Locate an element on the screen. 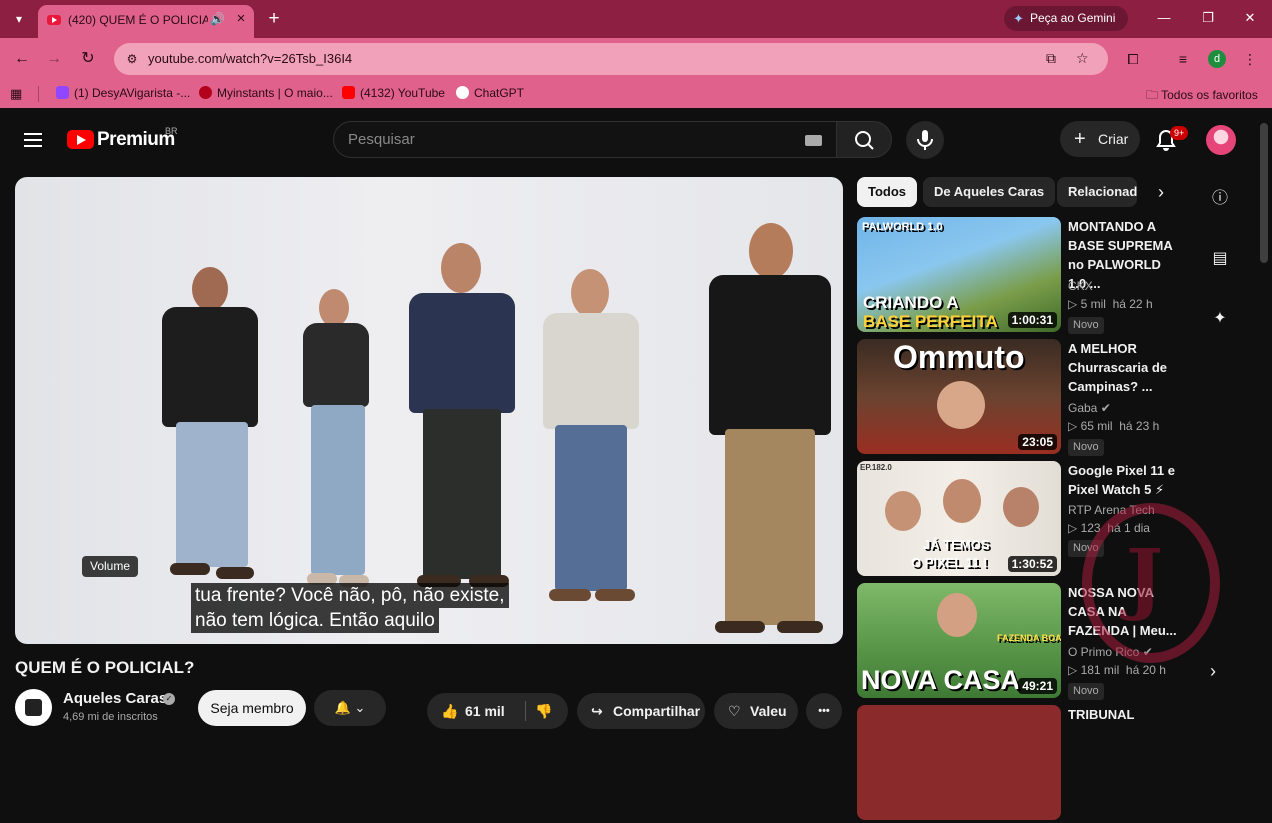 This screenshot has width=1272, height=823. recommendation-channel: CKX is located at coordinates (1080, 286).